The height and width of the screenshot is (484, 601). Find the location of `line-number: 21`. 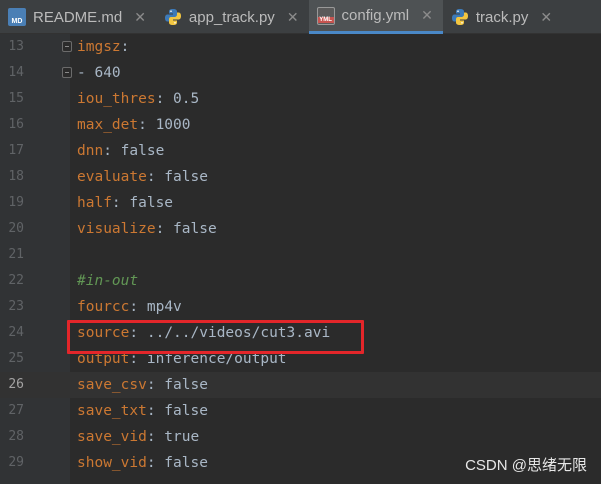

line-number: 21 is located at coordinates (16, 254).